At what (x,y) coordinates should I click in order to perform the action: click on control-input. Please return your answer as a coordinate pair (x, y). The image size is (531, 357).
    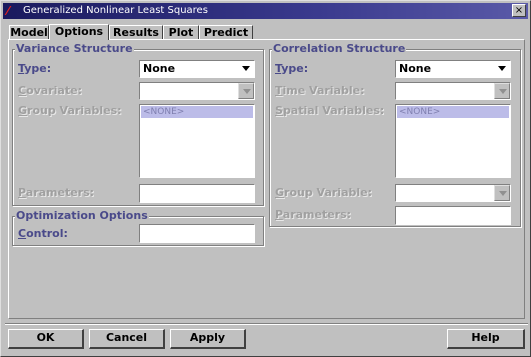
    Looking at the image, I should click on (197, 233).